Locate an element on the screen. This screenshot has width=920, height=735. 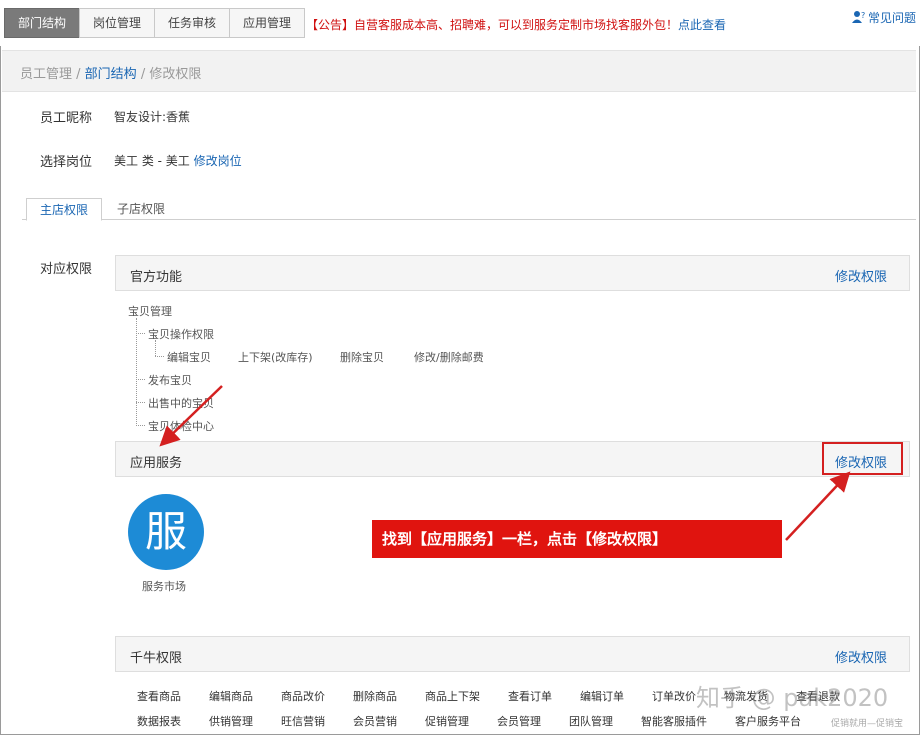
qianniu-edit-link: 修改权限 is located at coordinates (861, 656).